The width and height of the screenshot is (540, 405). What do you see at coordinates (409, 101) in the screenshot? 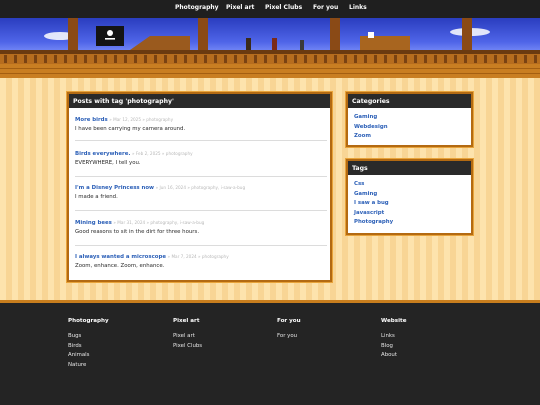
I see `categories-panel-title: Categories` at bounding box center [409, 101].